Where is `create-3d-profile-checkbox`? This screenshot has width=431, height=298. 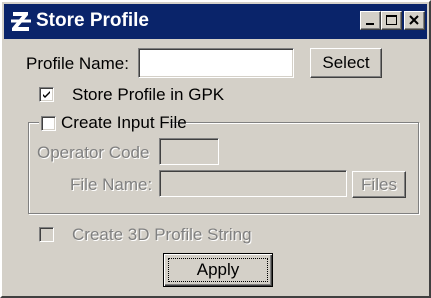
create-3d-profile-checkbox is located at coordinates (46, 234).